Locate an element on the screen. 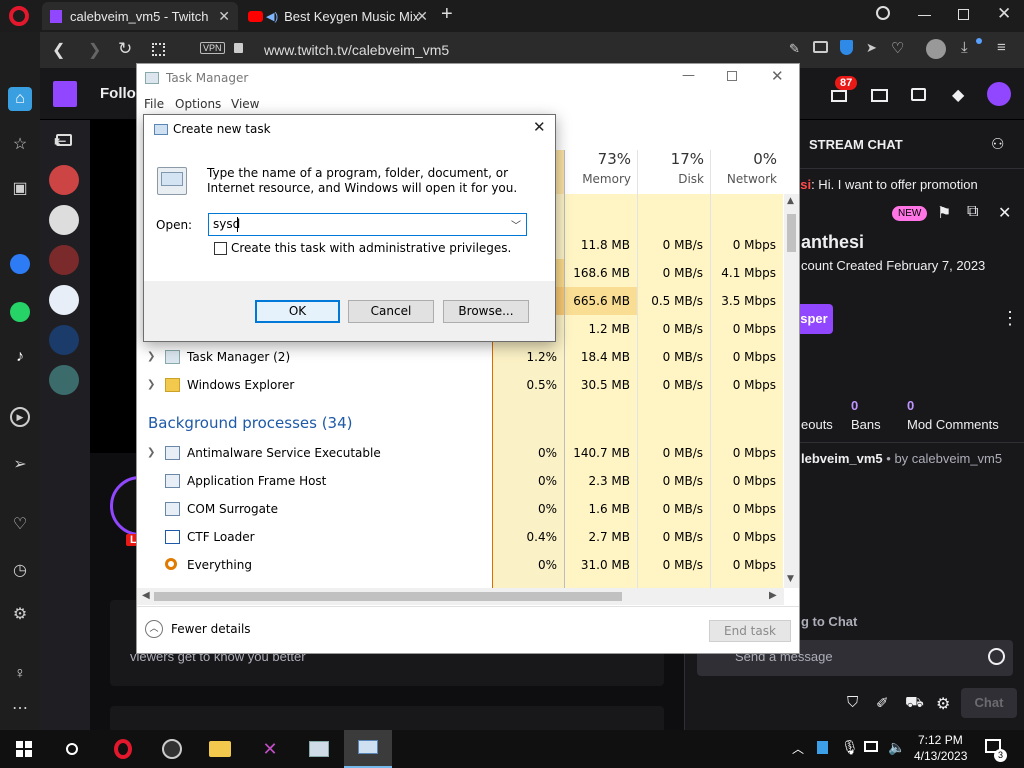  microphone-icon: 🎙 is located at coordinates (850, 747).